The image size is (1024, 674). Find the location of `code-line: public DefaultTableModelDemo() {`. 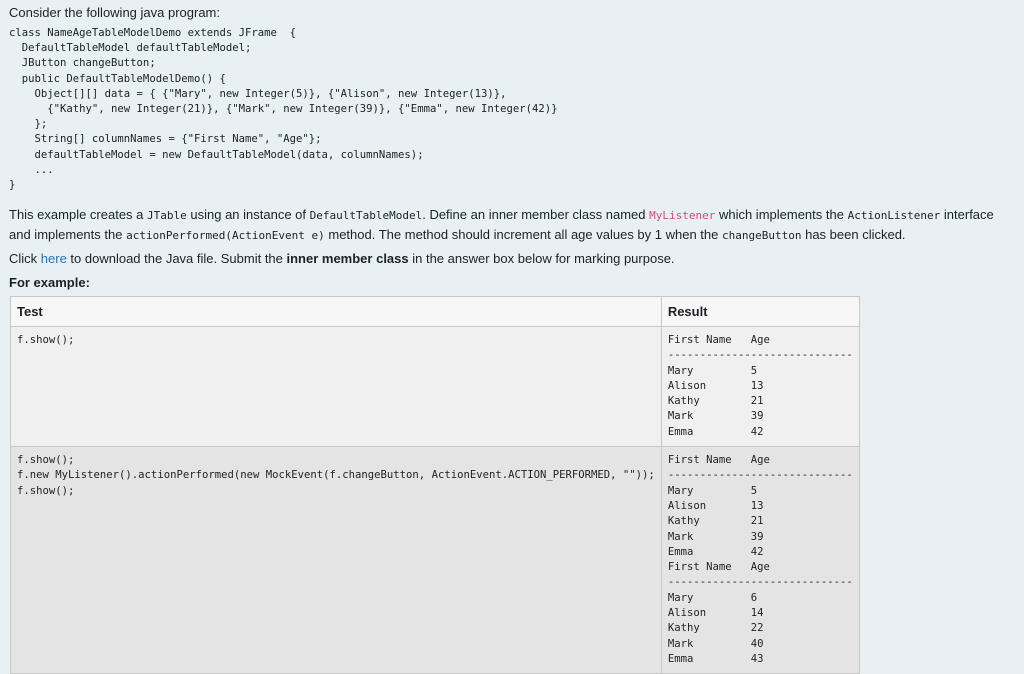

code-line: public DefaultTableModelDemo() { is located at coordinates (117, 78).